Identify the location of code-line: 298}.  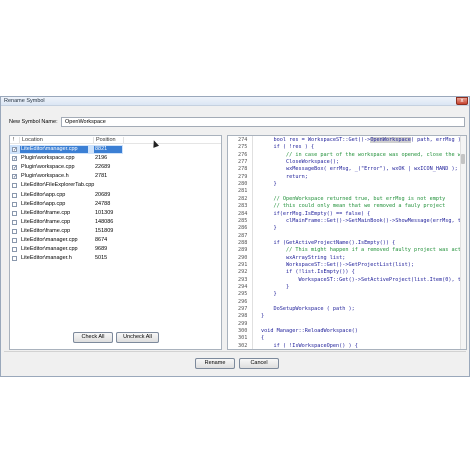
(344, 316).